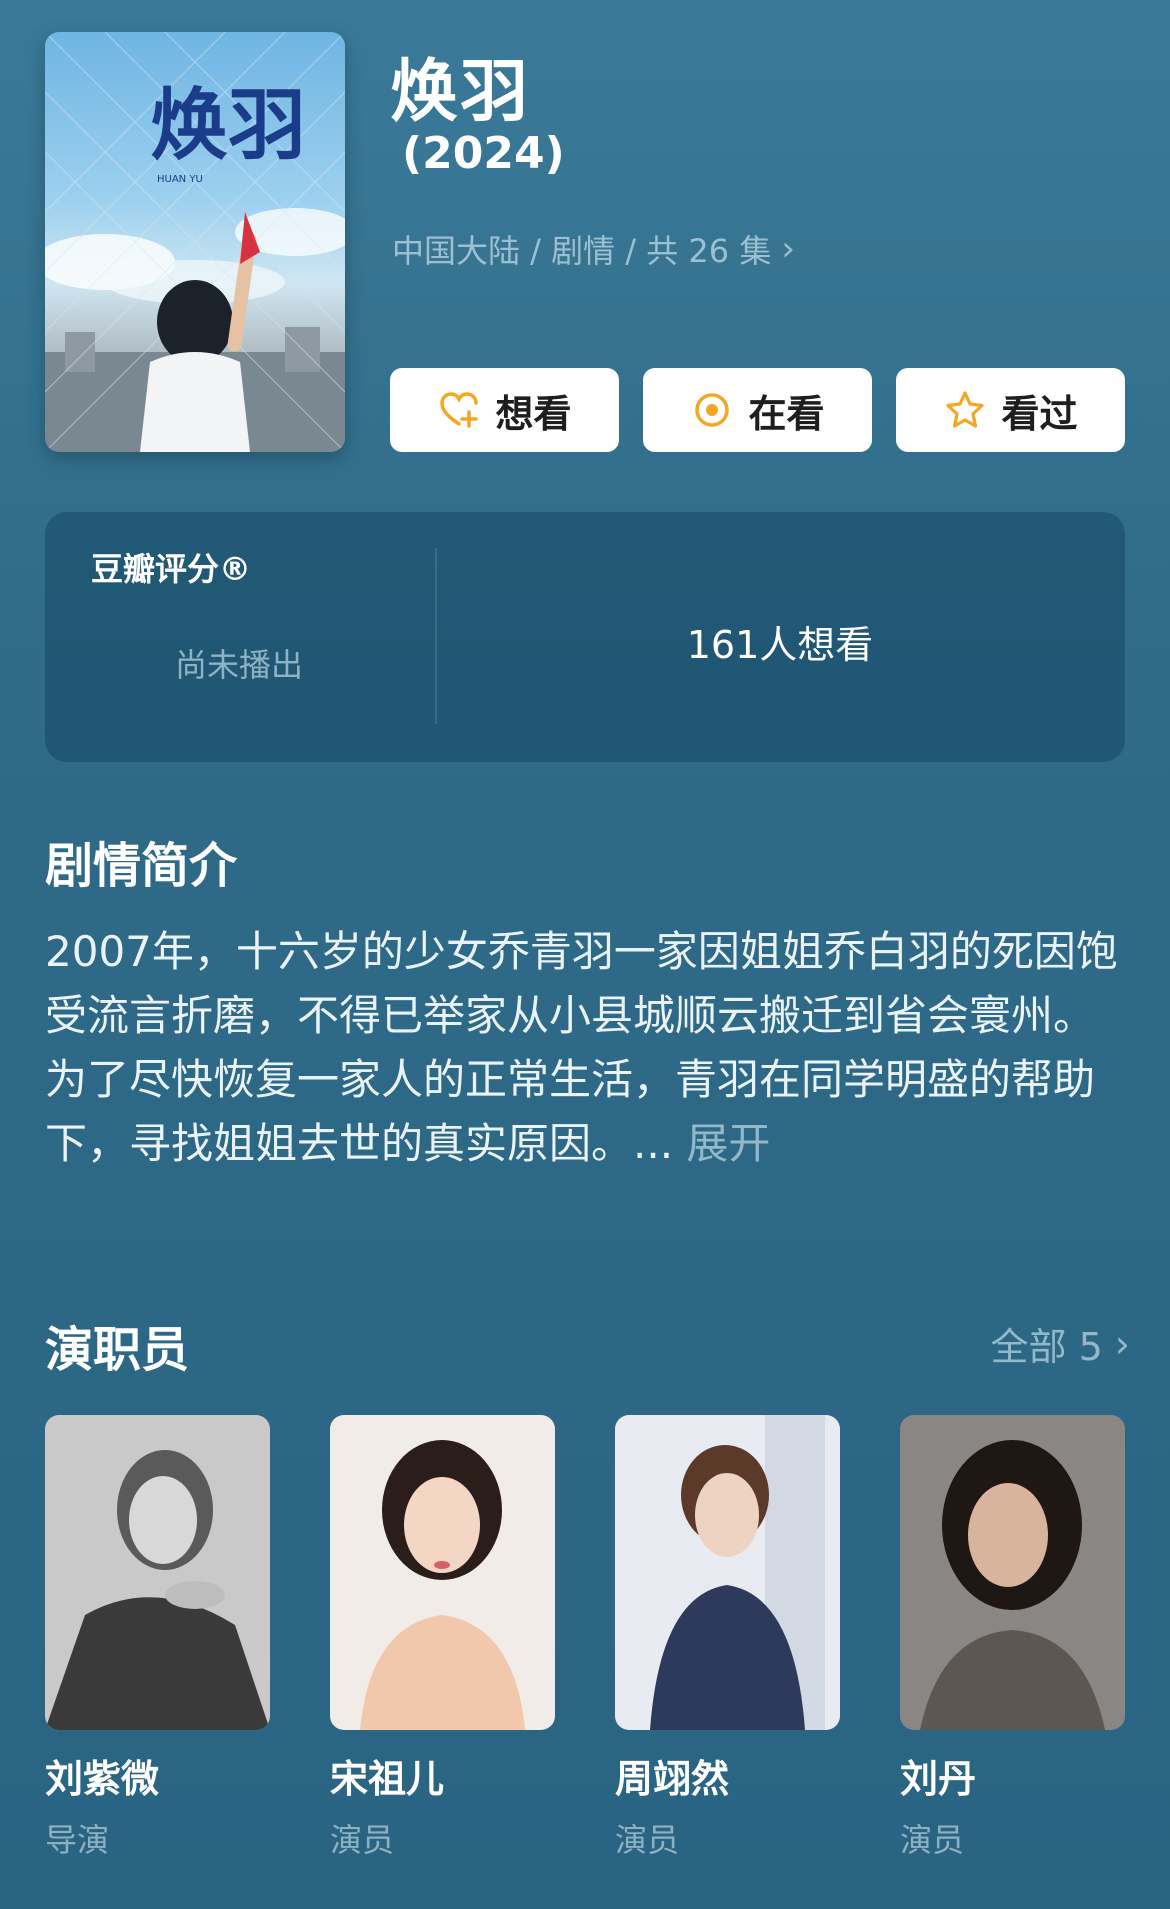  I want to click on cast-member: 宋祖儿 演员, so click(442, 1638).